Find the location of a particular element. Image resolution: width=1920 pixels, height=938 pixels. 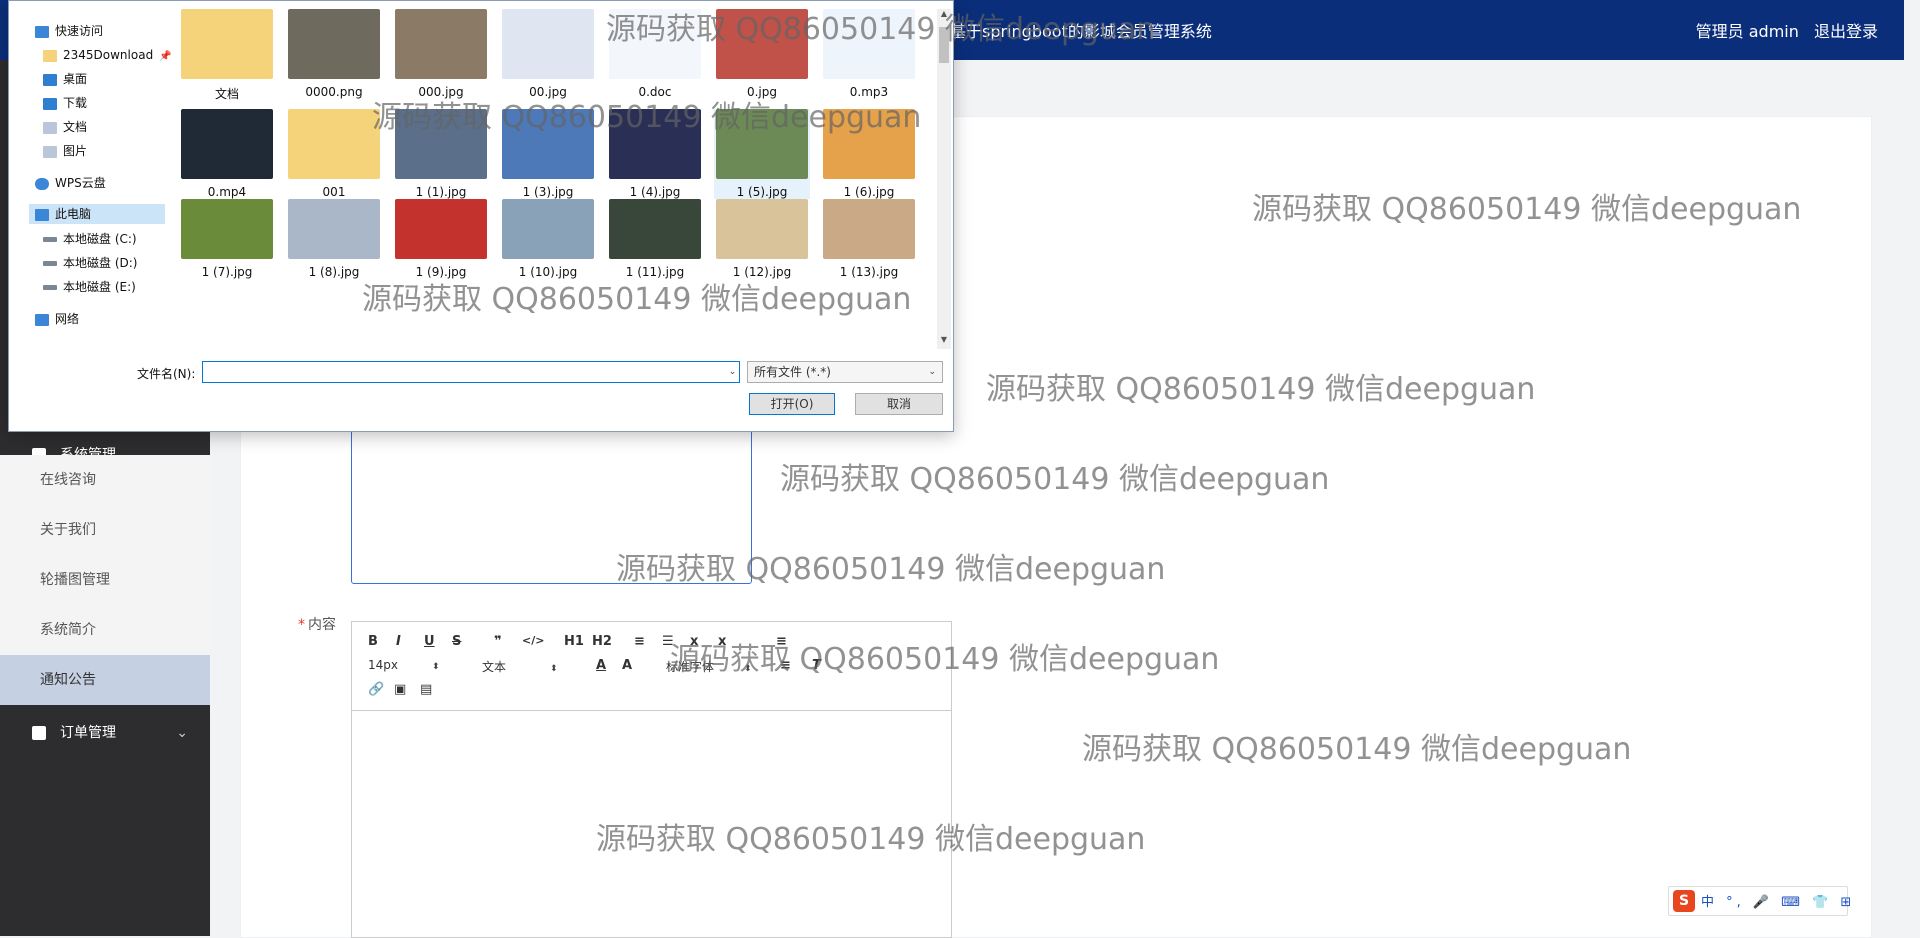

clear-format-icon: T is located at coordinates (816, 665).